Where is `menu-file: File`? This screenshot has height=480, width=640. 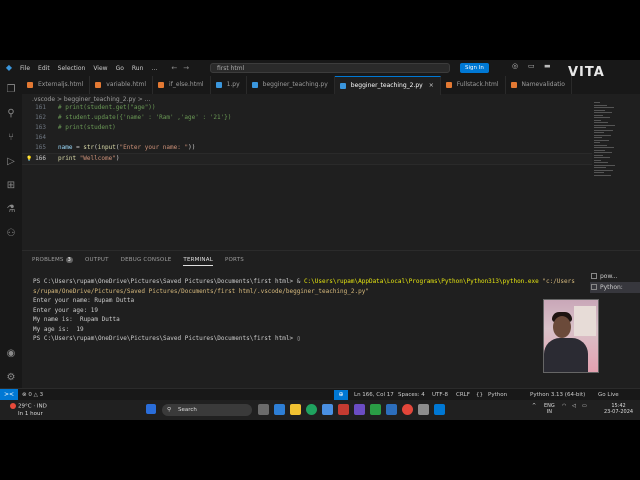
menu-file: File is located at coordinates (25, 68).